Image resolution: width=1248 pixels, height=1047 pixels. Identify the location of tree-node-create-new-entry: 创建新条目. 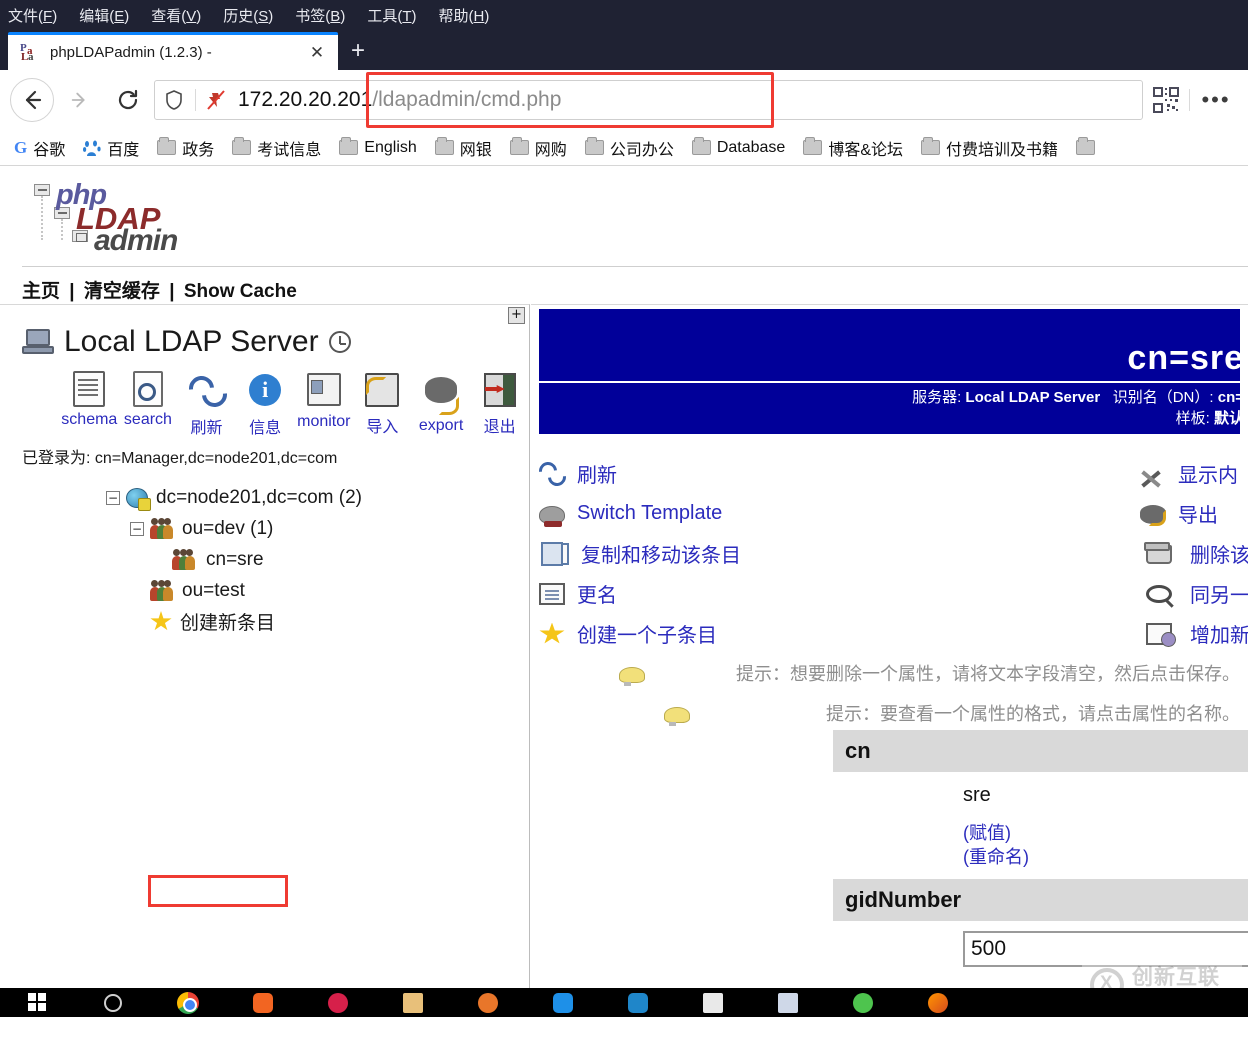
(264, 621).